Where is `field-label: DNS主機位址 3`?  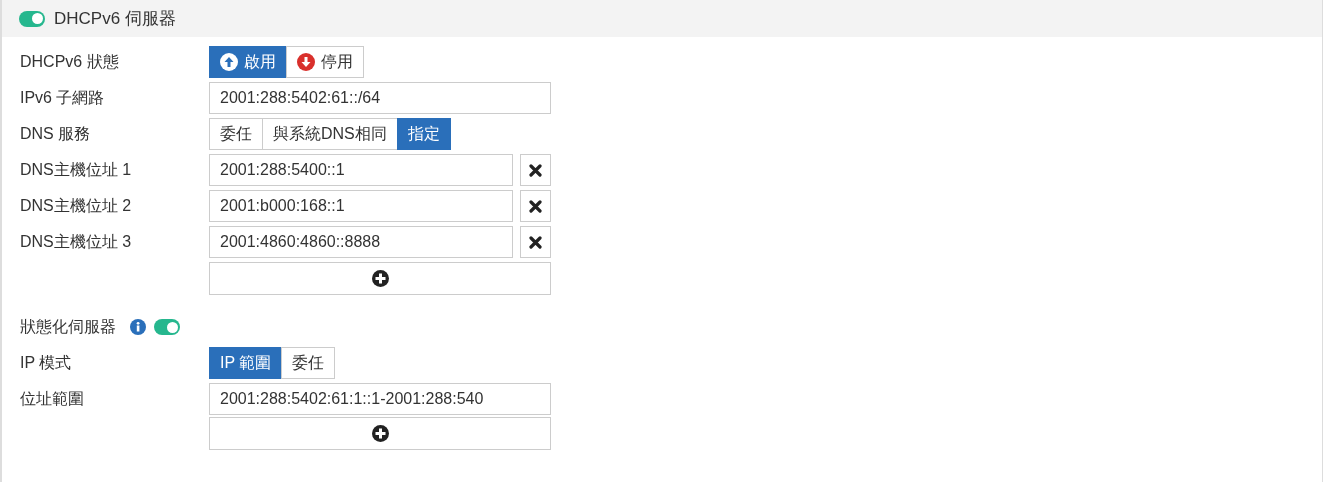 field-label: DNS主機位址 3 is located at coordinates (76, 242).